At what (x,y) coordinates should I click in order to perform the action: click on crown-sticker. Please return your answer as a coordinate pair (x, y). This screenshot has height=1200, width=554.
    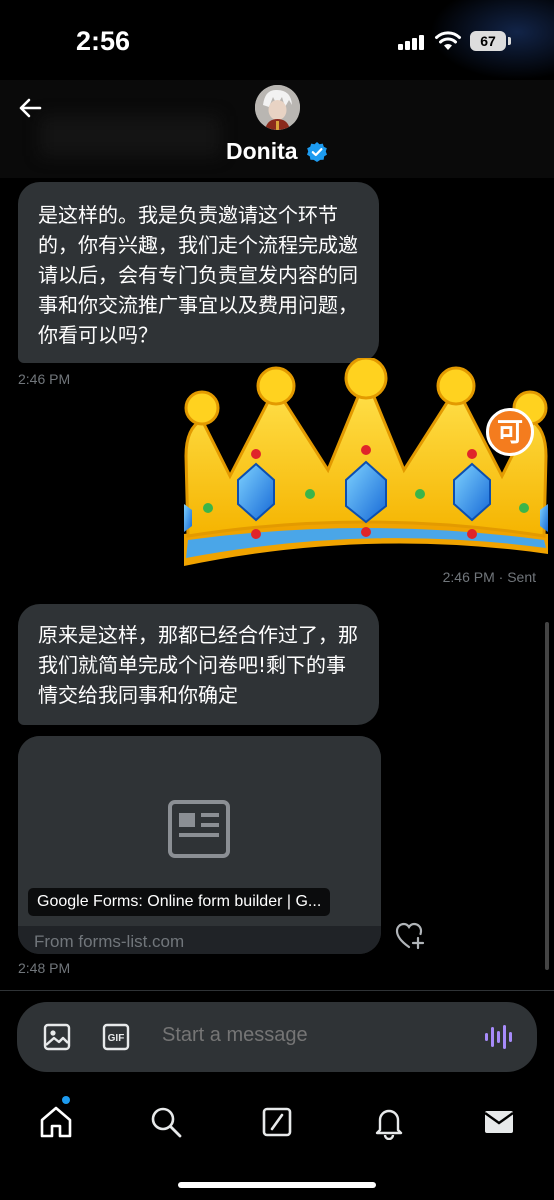
    Looking at the image, I should click on (366, 465).